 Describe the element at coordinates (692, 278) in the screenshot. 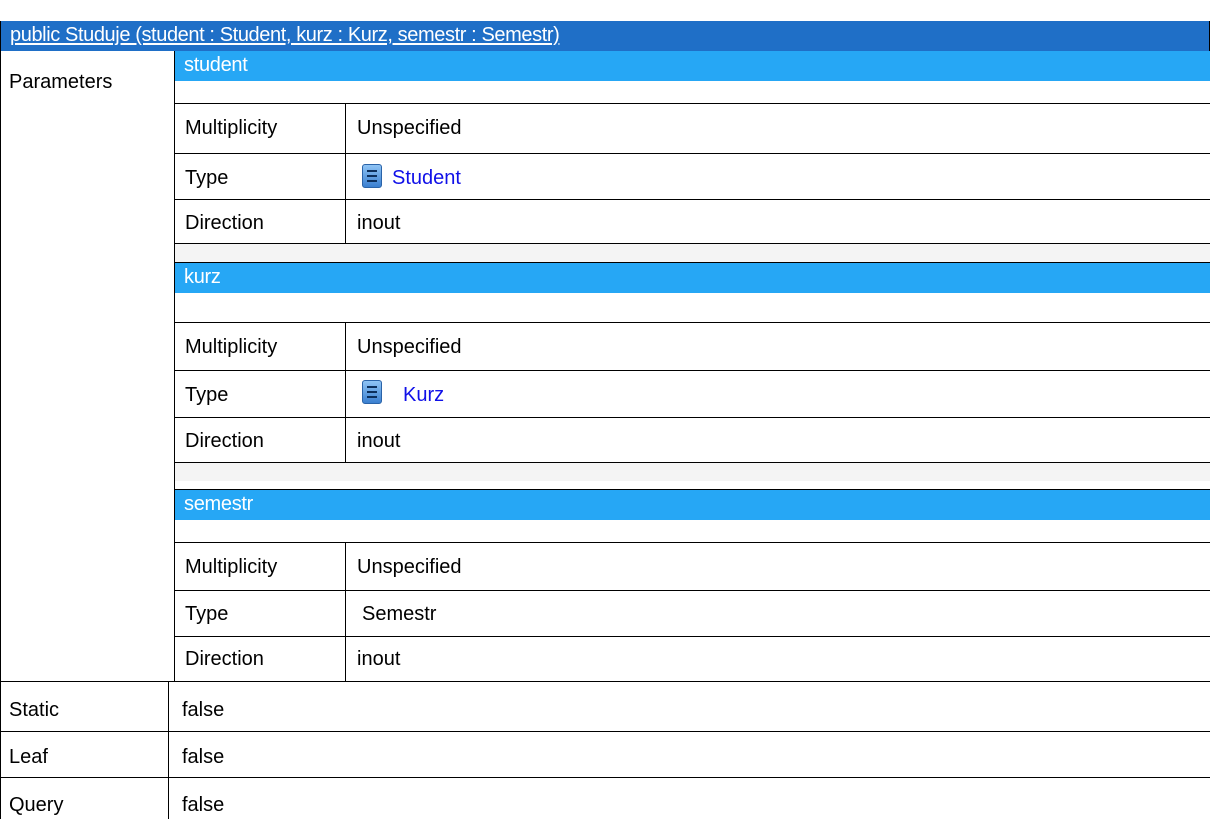

I see `param-header-kurz: kurz` at that location.